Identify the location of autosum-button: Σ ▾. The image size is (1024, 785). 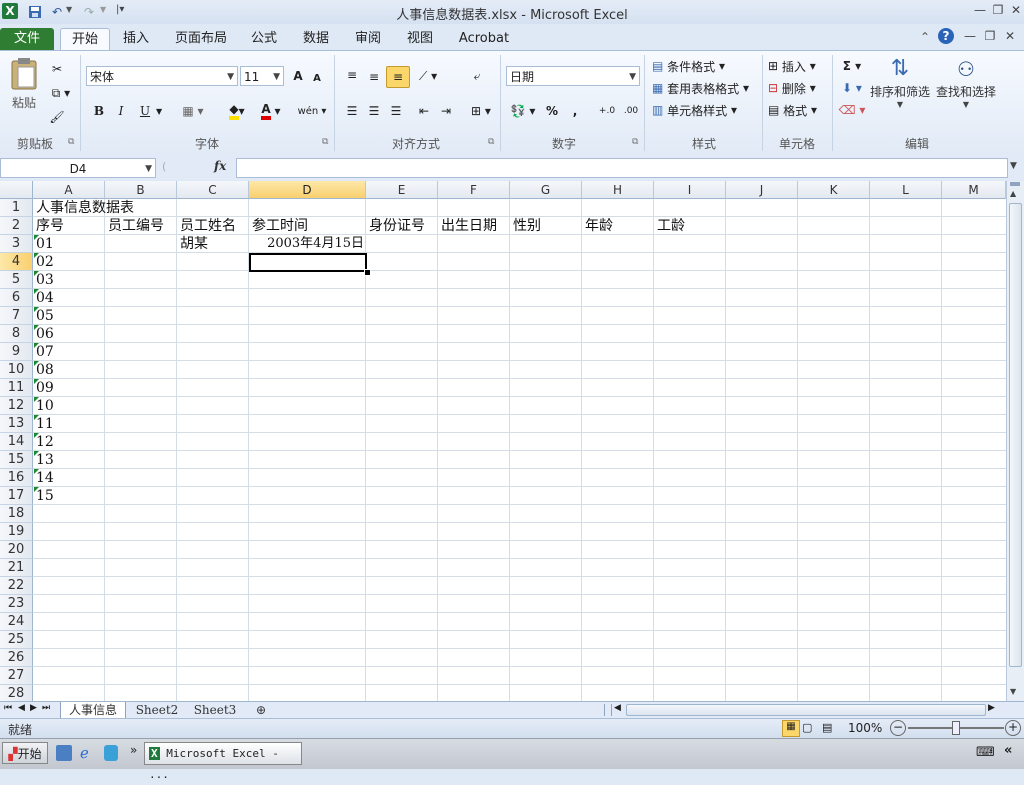
(852, 66).